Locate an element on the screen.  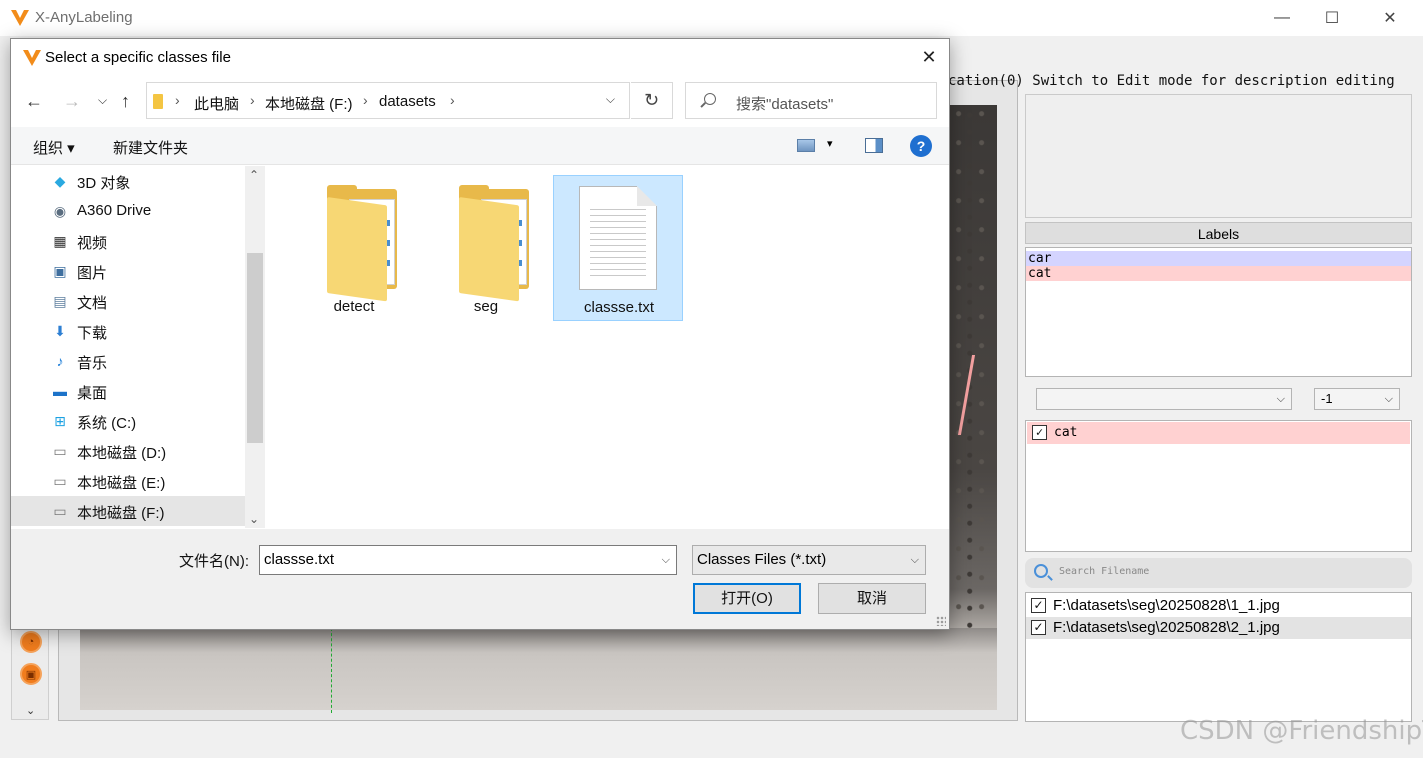
dialog-close-button: ✕ is located at coordinates (929, 57).